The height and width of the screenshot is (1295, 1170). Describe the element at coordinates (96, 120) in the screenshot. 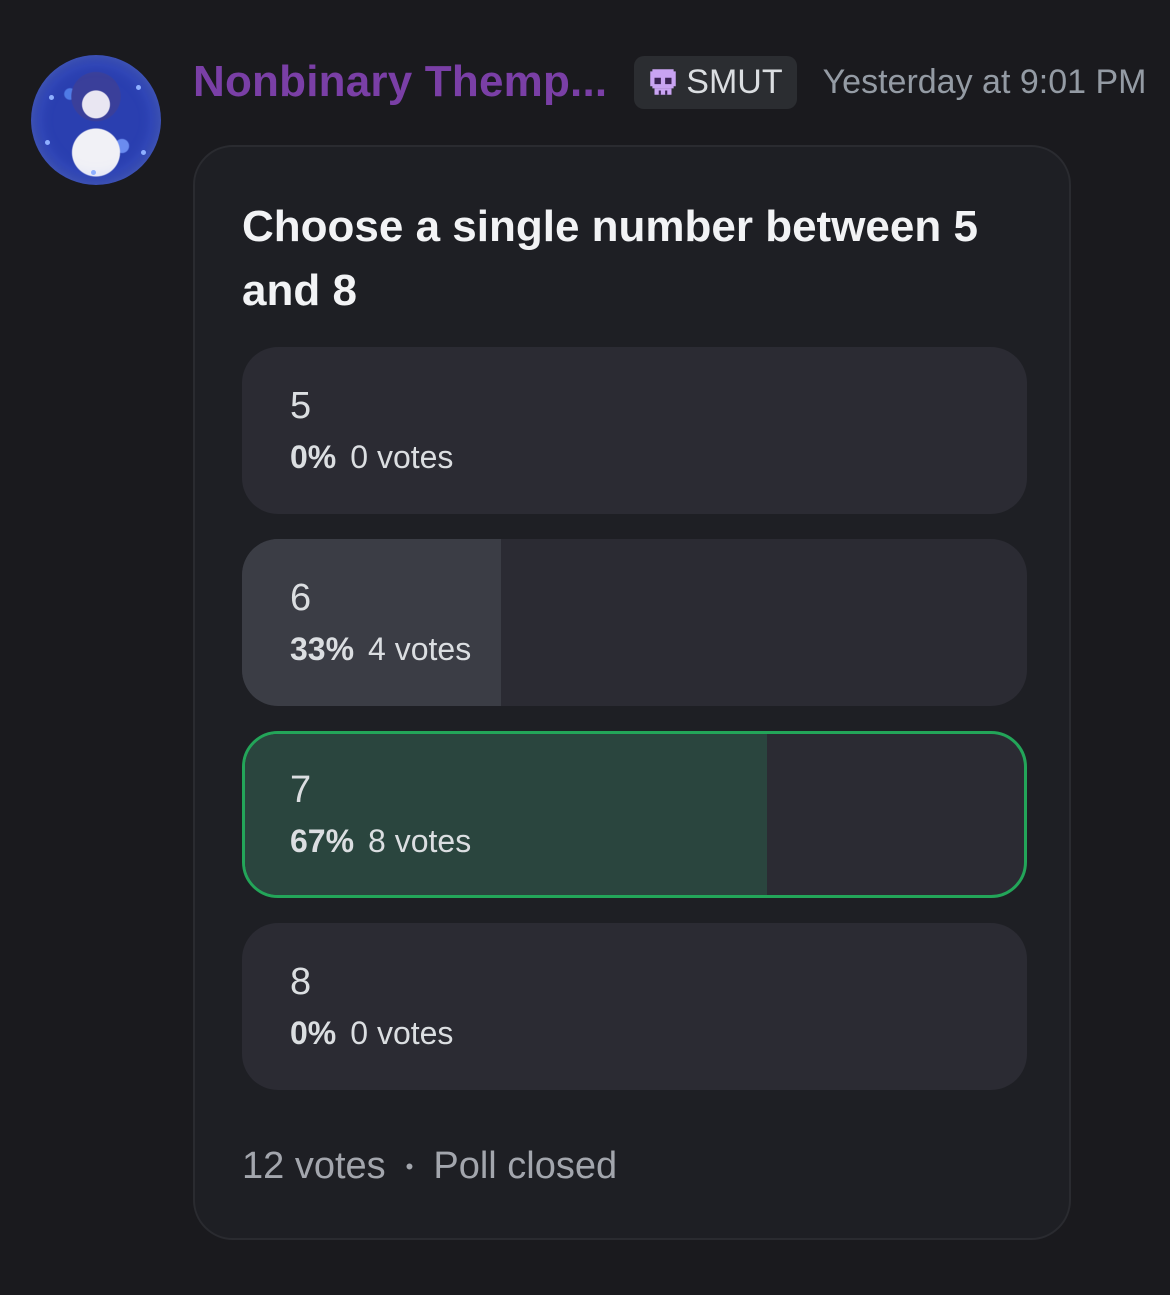

I see `user-avatar` at that location.